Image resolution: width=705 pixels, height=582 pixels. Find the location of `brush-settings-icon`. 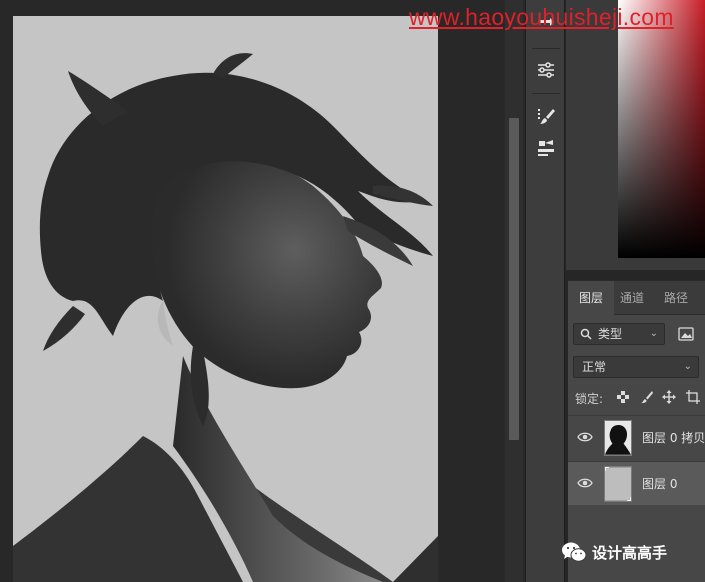

brush-settings-icon is located at coordinates (546, 116).